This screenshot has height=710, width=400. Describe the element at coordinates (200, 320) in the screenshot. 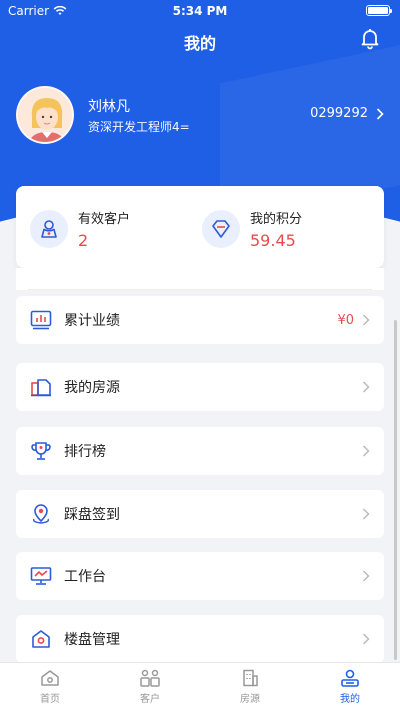

I see `menu-item-performance: 累计业绩 ¥0` at that location.